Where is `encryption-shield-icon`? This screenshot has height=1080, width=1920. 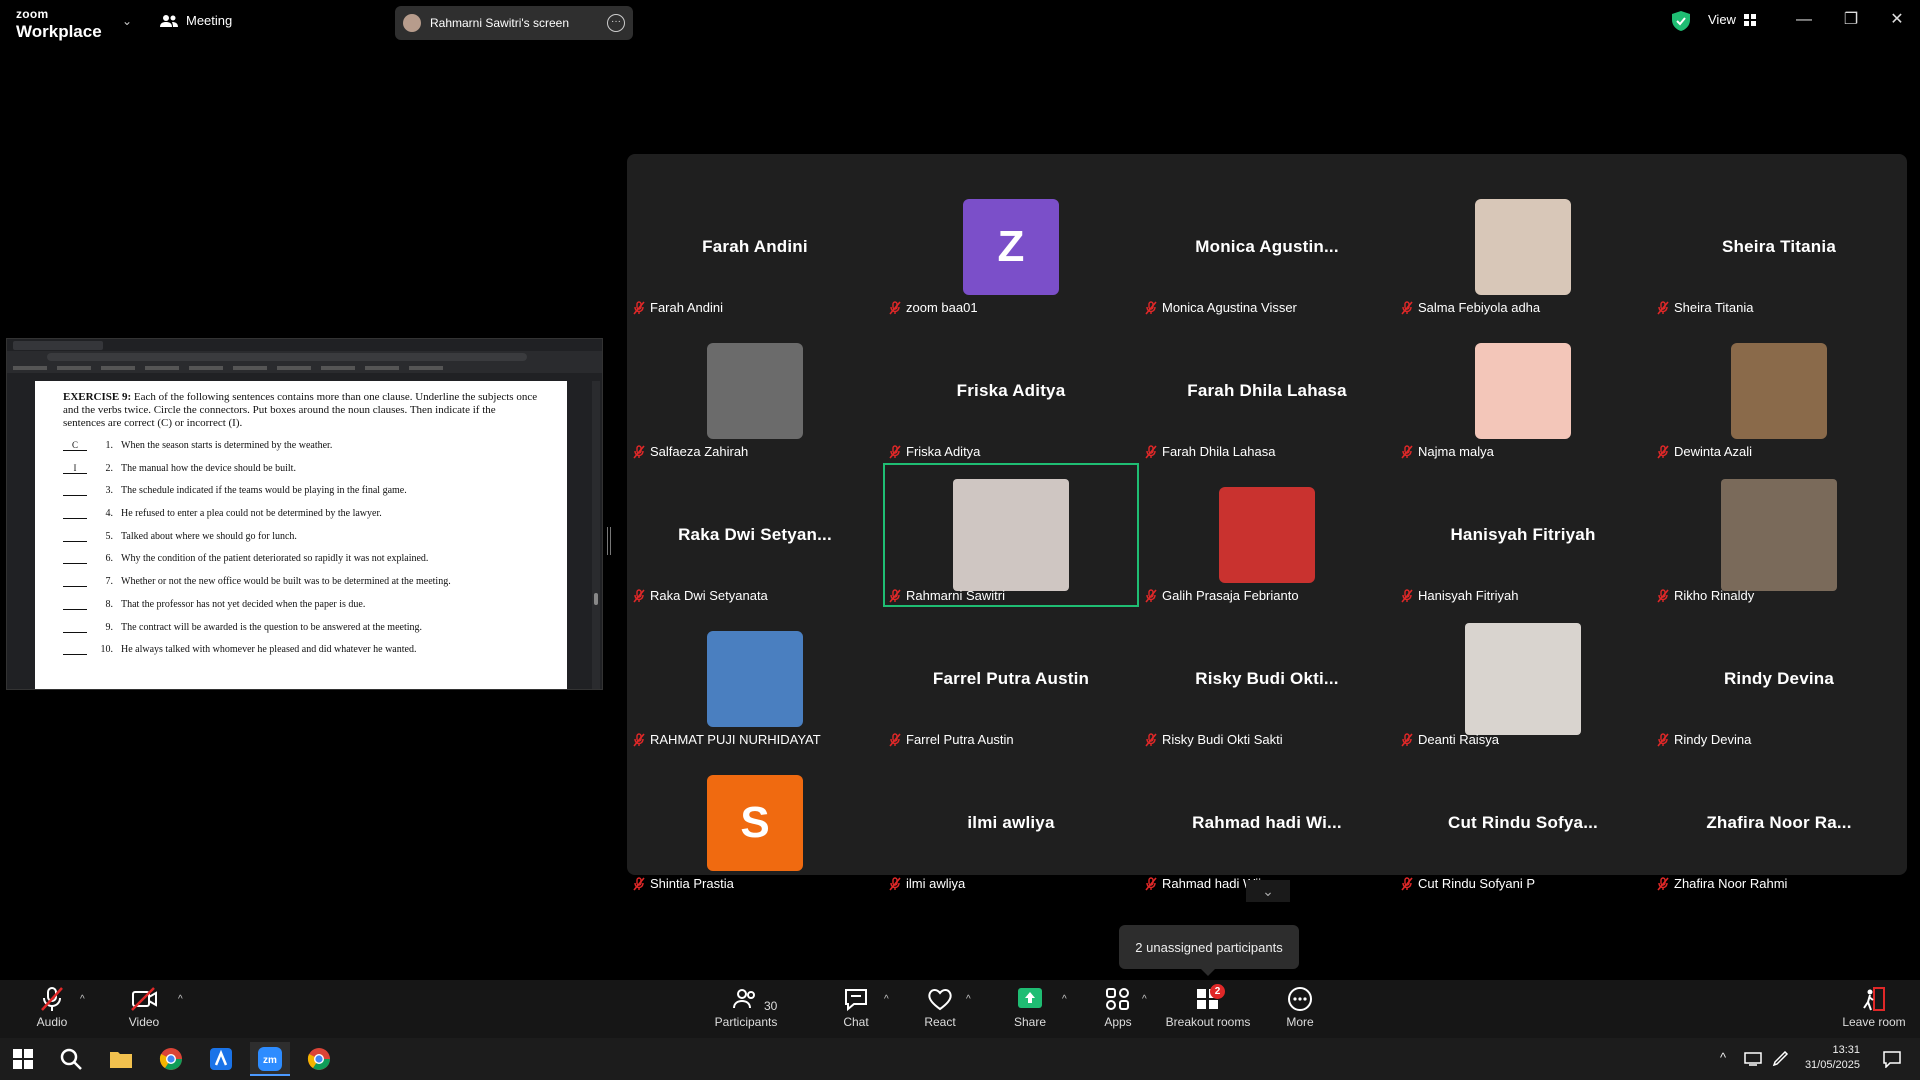
encryption-shield-icon is located at coordinates (1681, 21).